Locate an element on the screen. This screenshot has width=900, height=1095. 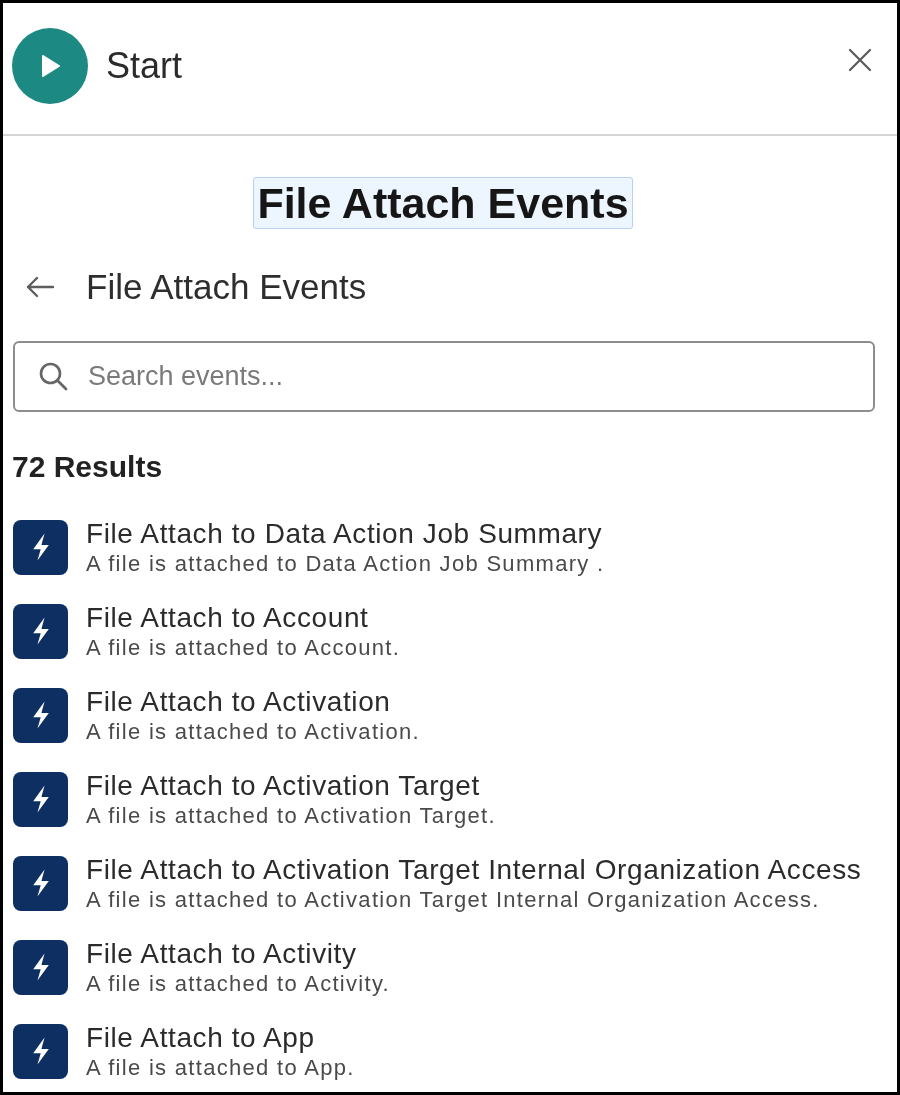
event-title: File Attach to Activation Target Internal Organization Access is located at coordinates (474, 869).